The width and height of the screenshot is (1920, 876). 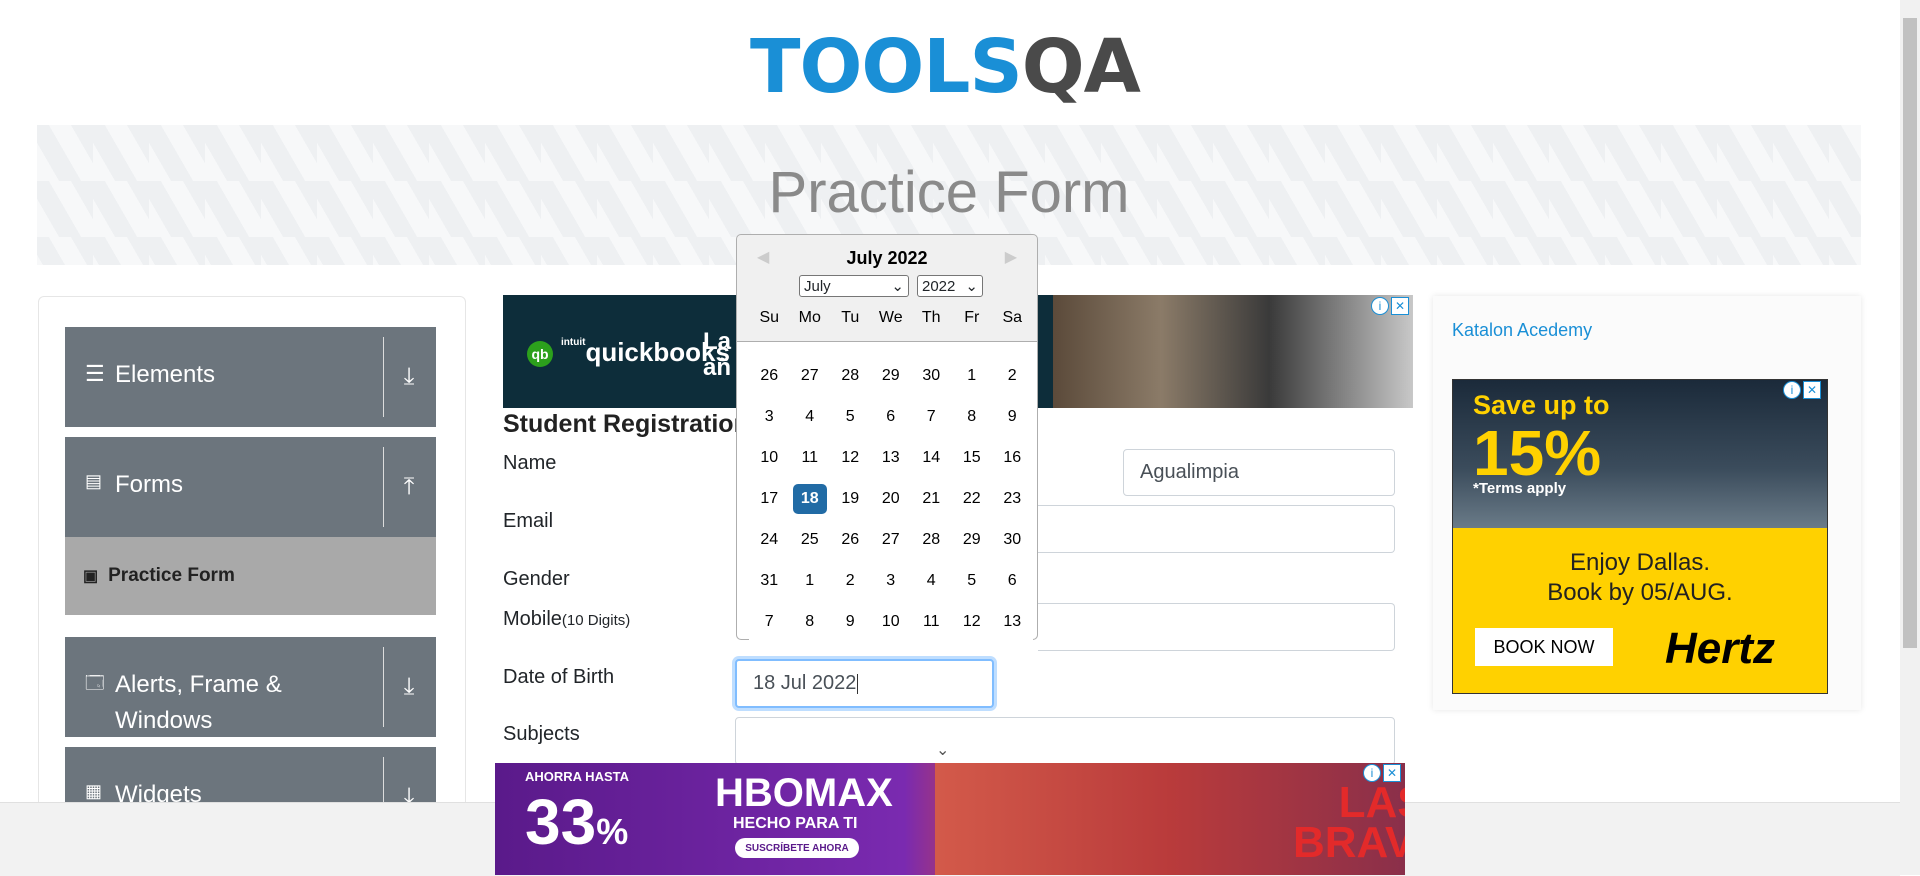 I want to click on day-cell: 23, so click(x=1012, y=498).